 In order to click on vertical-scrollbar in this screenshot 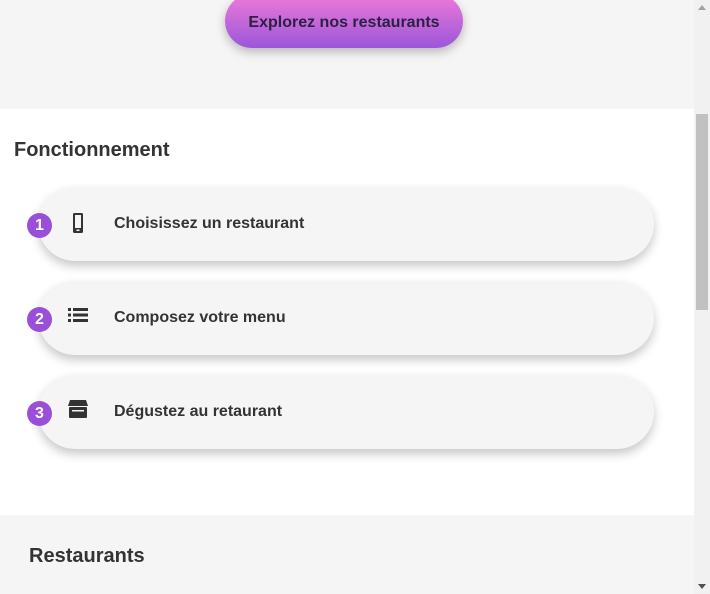, I will do `click(702, 297)`.